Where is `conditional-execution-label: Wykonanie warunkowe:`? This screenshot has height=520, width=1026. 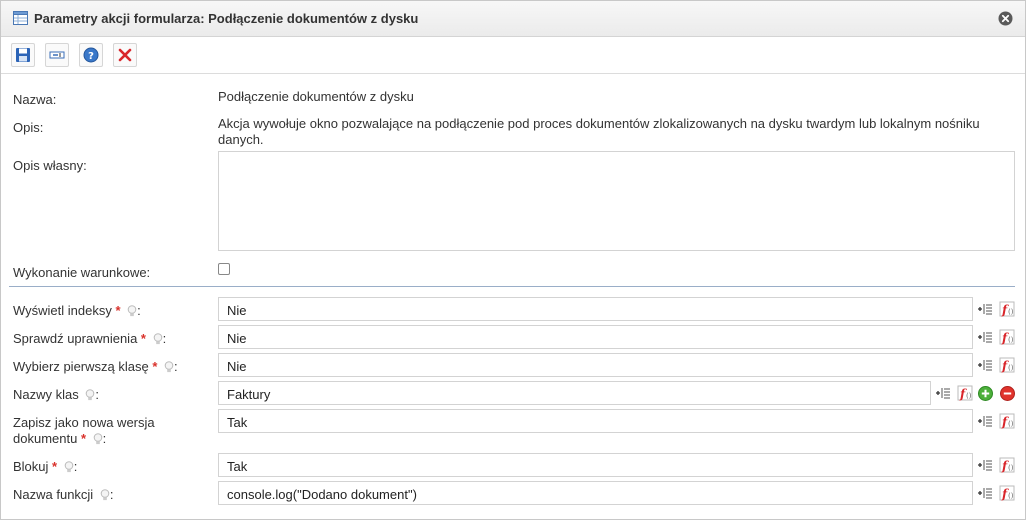
conditional-execution-label: Wykonanie warunkowe: is located at coordinates (82, 272).